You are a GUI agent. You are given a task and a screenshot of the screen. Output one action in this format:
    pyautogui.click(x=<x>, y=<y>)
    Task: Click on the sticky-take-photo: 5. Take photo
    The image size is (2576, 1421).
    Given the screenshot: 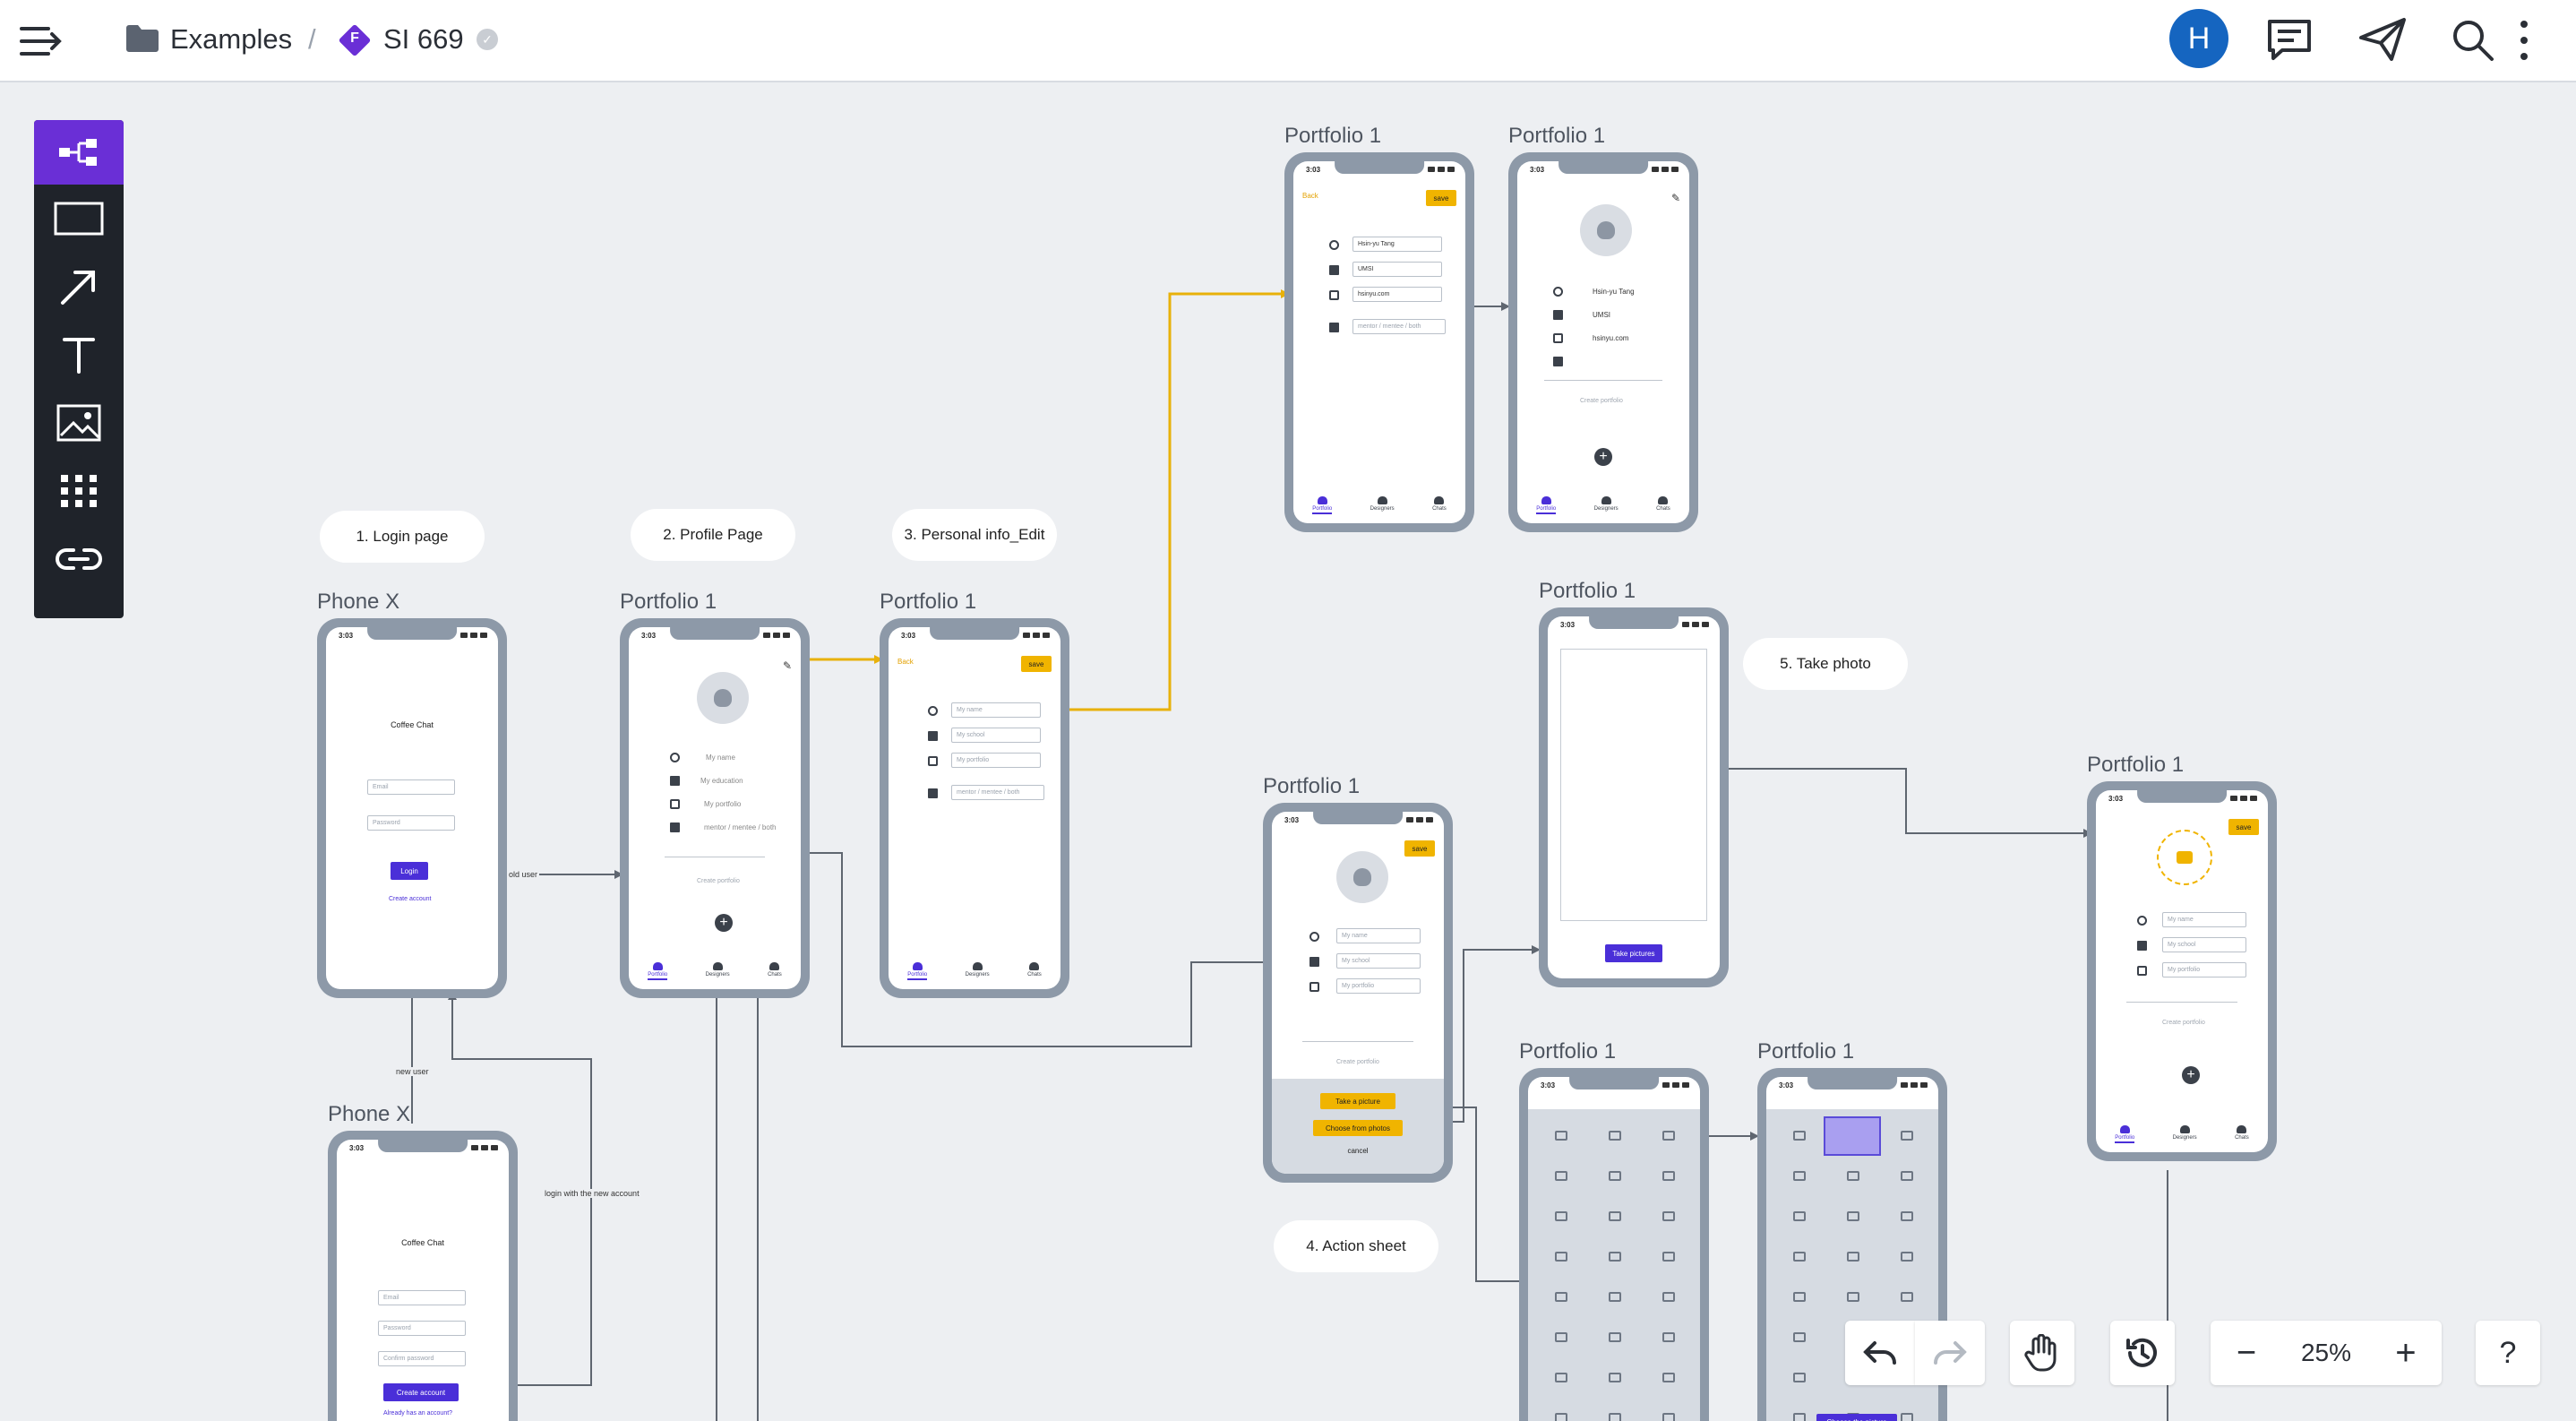 What is the action you would take?
    pyautogui.click(x=1825, y=664)
    